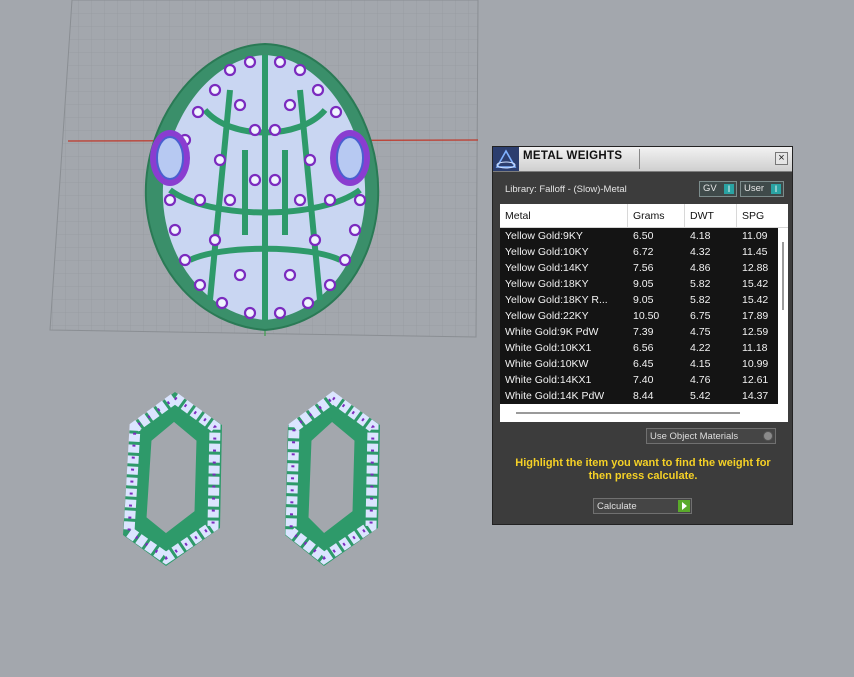 Image resolution: width=854 pixels, height=677 pixels. I want to click on library-label: Library: Falloff - (Slow)-Metal, so click(566, 189).